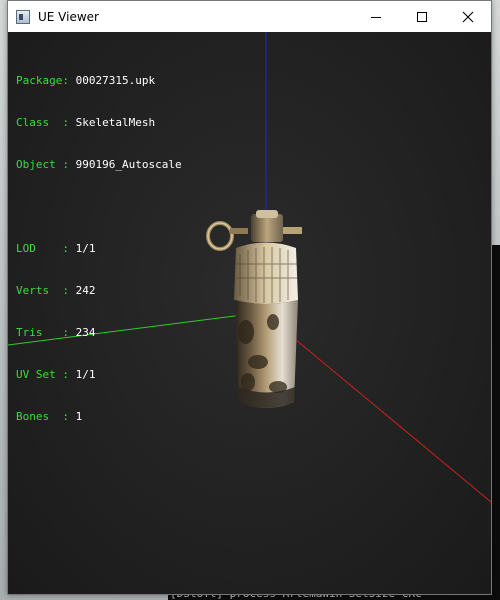  I want to click on app-window-icon, so click(23, 16).